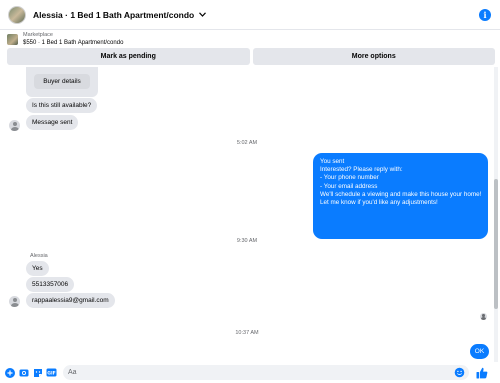  Describe the element at coordinates (247, 241) in the screenshot. I see `timestamp: 9:30 AM` at that location.